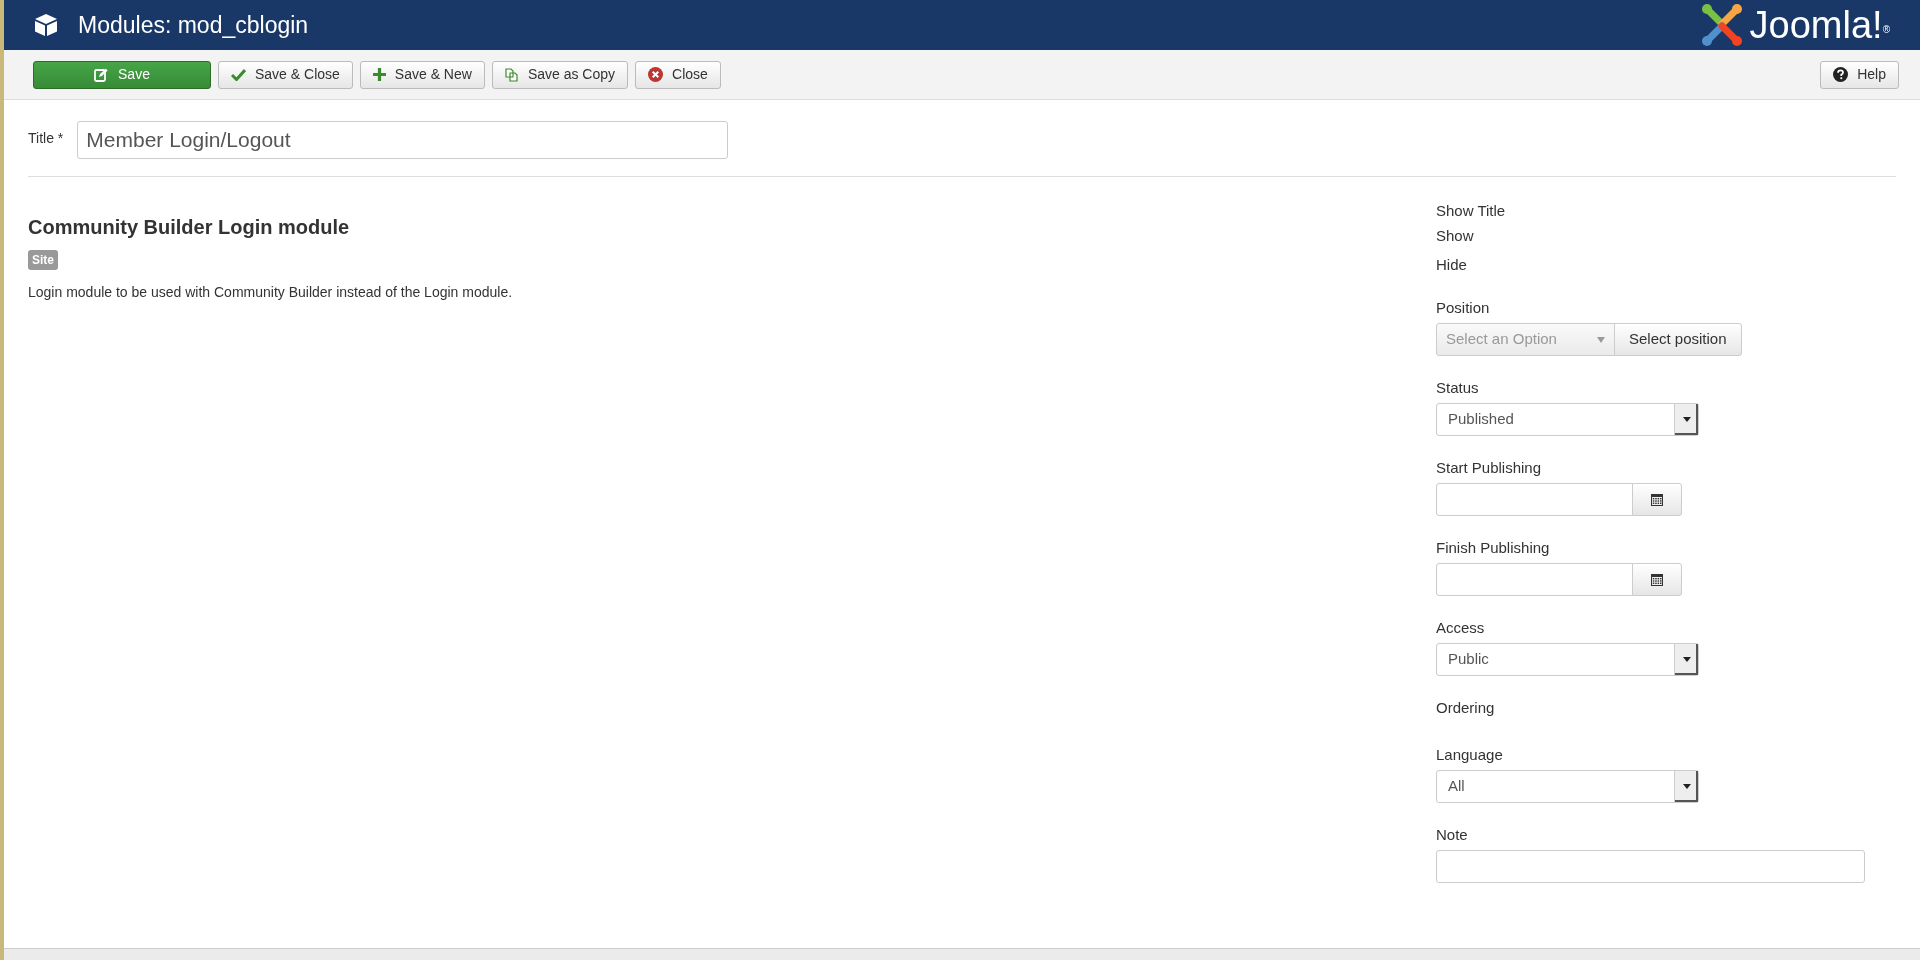 The width and height of the screenshot is (1920, 960). What do you see at coordinates (122, 74) in the screenshot?
I see `toolbar-button: Save` at bounding box center [122, 74].